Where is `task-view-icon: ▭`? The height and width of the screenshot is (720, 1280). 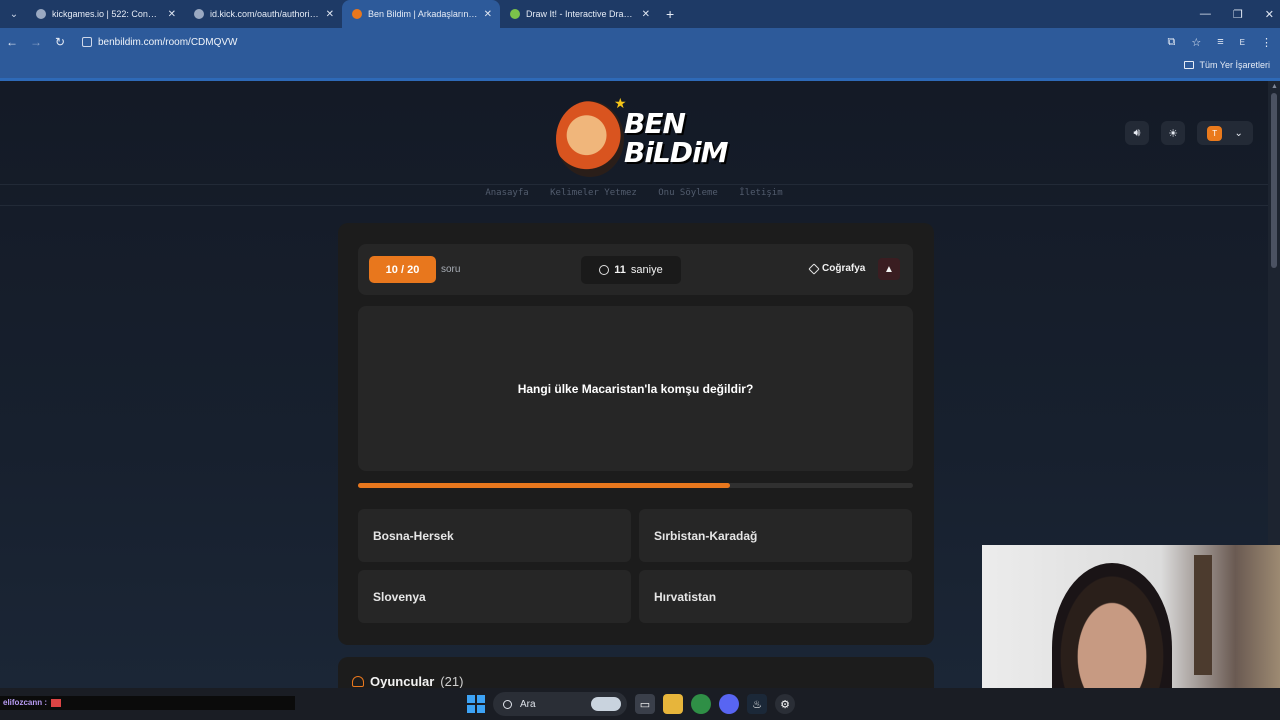
task-view-icon: ▭ is located at coordinates (645, 704).